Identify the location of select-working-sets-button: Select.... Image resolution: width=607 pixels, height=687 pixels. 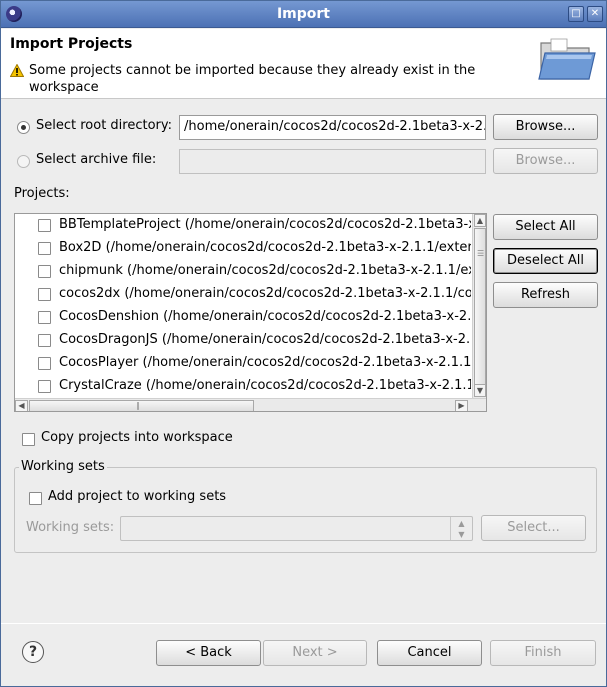
(533, 528).